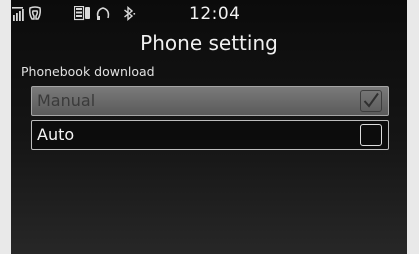  What do you see at coordinates (56, 134) in the screenshot?
I see `option-auto-label: Auto` at bounding box center [56, 134].